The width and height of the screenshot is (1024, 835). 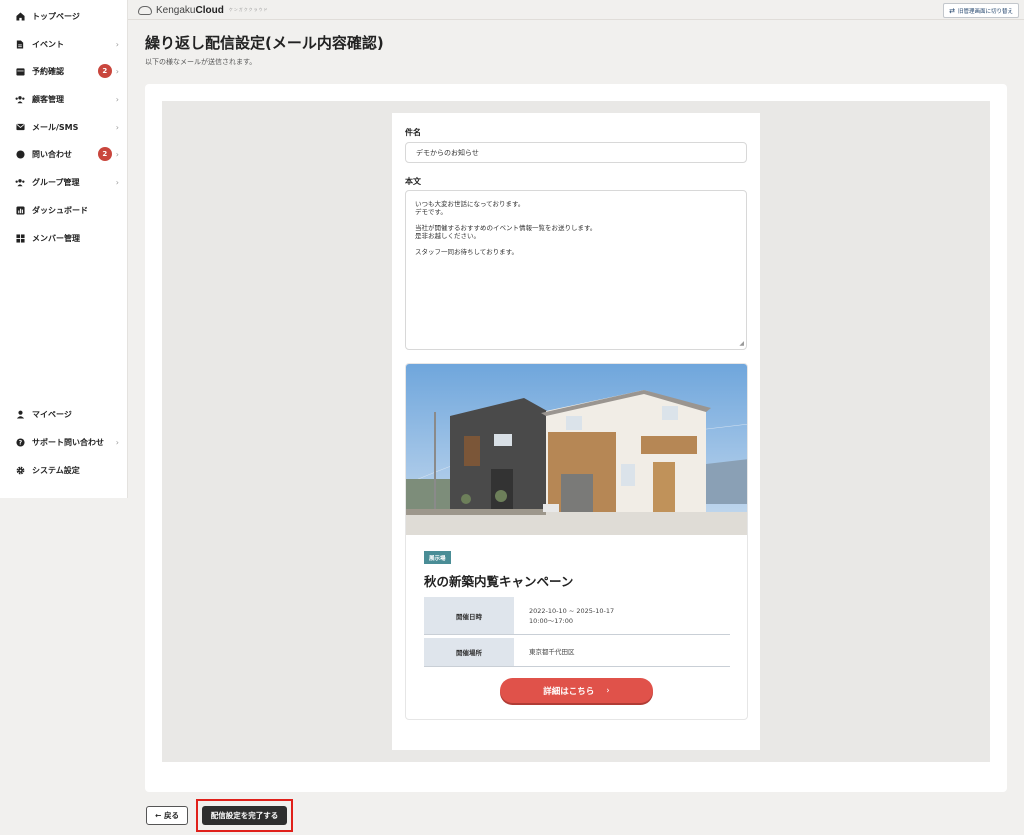 I want to click on page-subtitle: 以下の様なメールが送信されます。, so click(x=201, y=62).